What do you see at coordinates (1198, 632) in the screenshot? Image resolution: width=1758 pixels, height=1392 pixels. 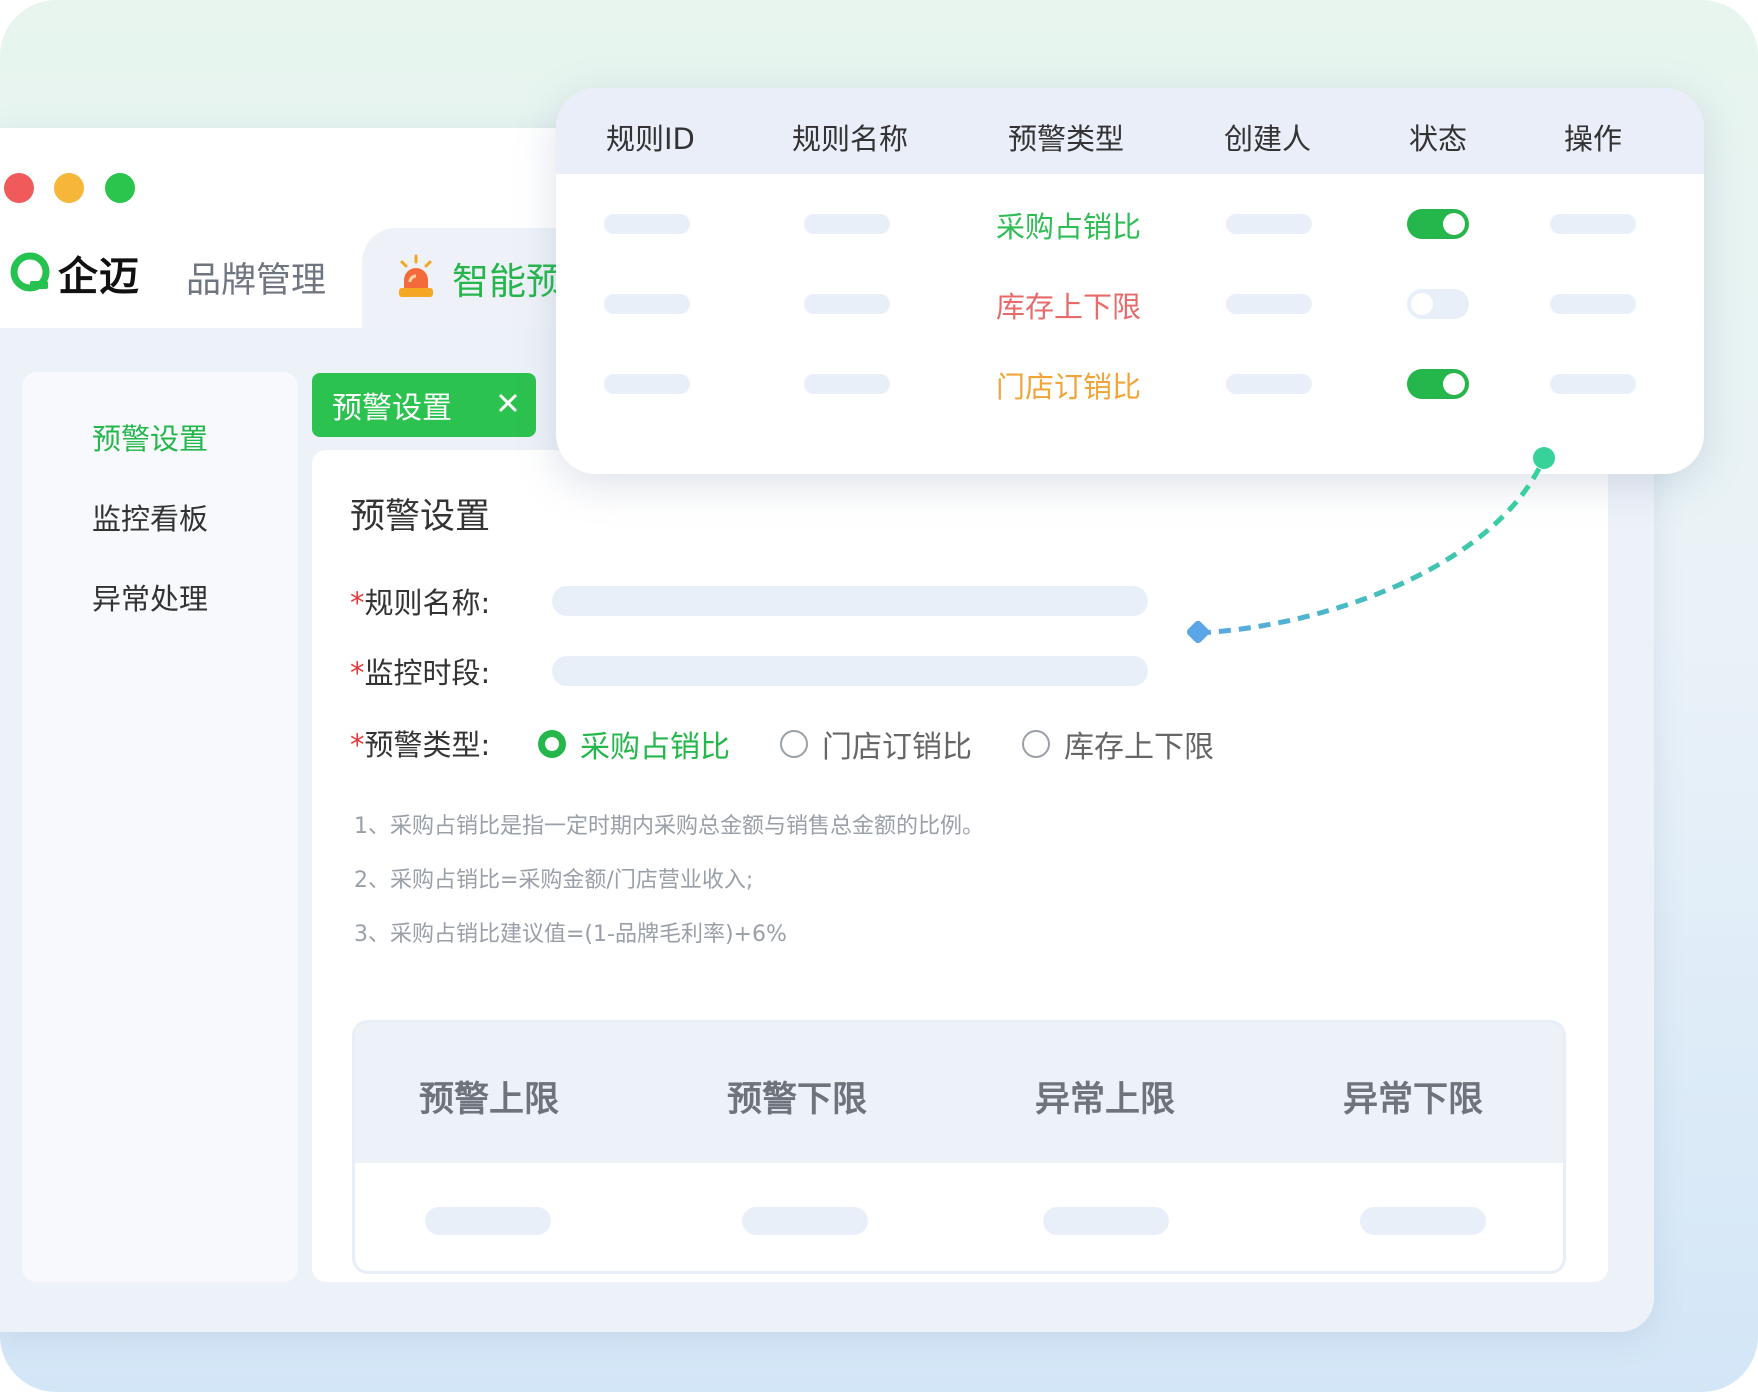 I see `connector-end-marker` at bounding box center [1198, 632].